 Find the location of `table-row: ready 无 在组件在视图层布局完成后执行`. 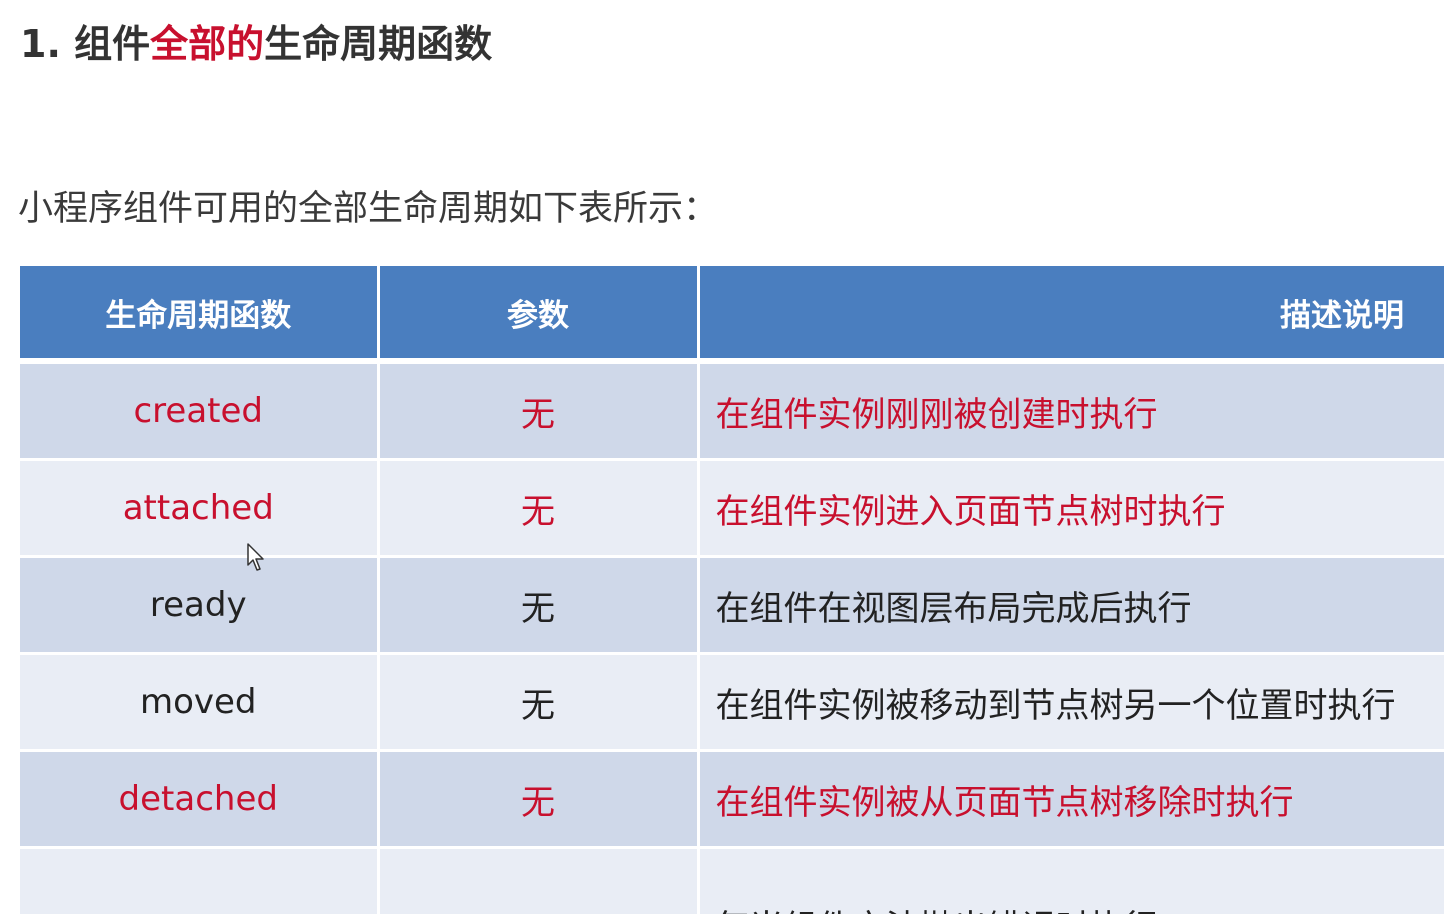

table-row: ready 无 在组件在视图层布局完成后执行 is located at coordinates (732, 605).